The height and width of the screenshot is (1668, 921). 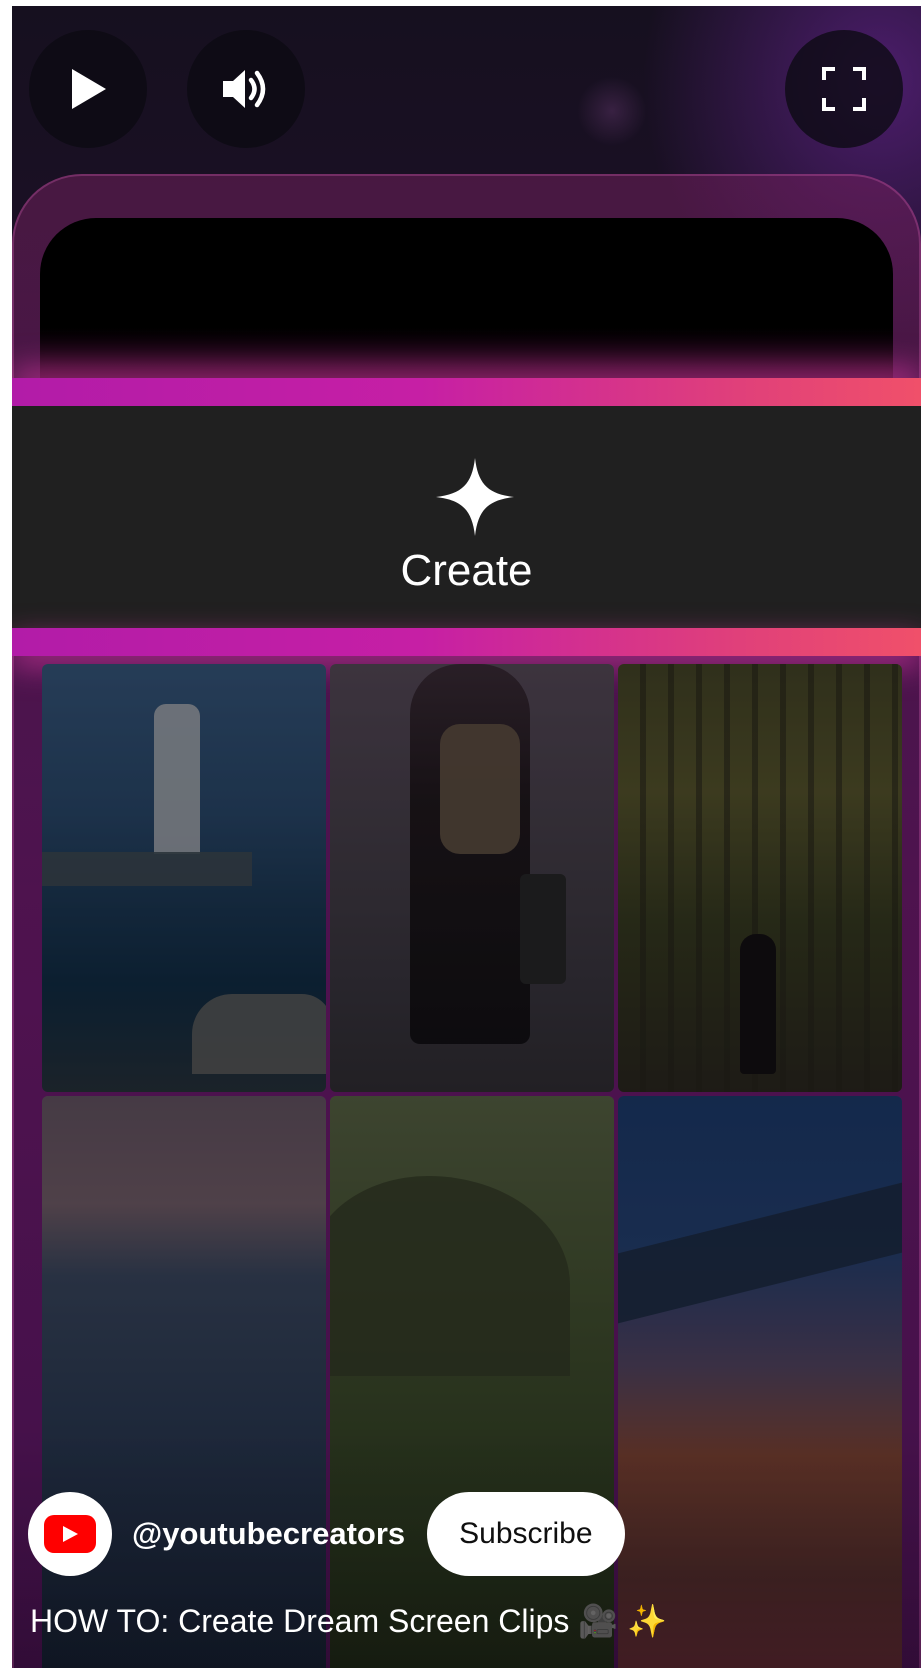 I want to click on background-glow-dot, so click(x=612, y=111).